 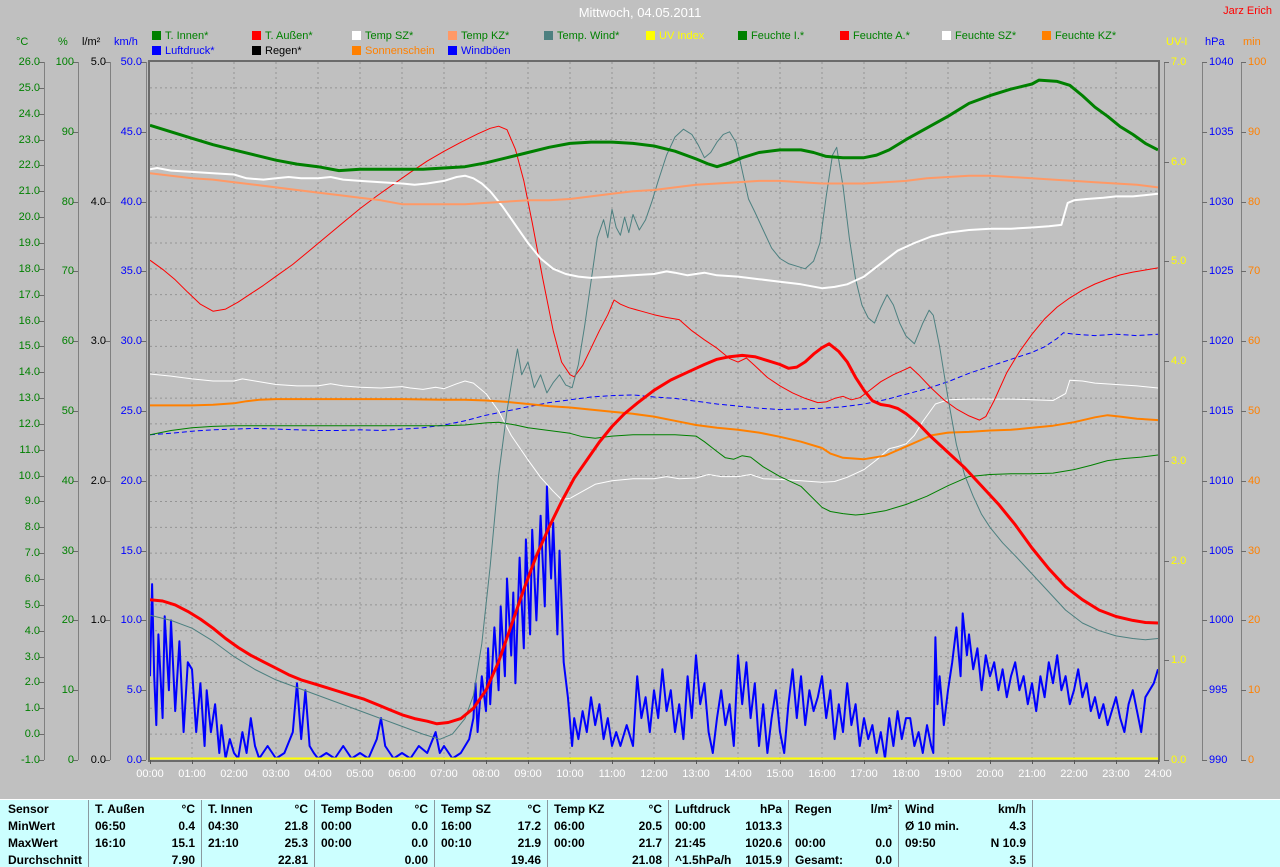 I want to click on axis-tick-label: 9.0, so click(x=32, y=501).